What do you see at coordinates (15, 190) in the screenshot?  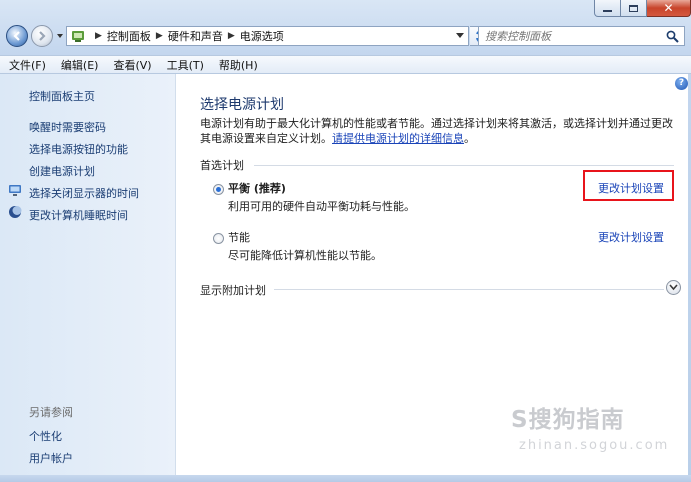 I see `monitor-icon` at bounding box center [15, 190].